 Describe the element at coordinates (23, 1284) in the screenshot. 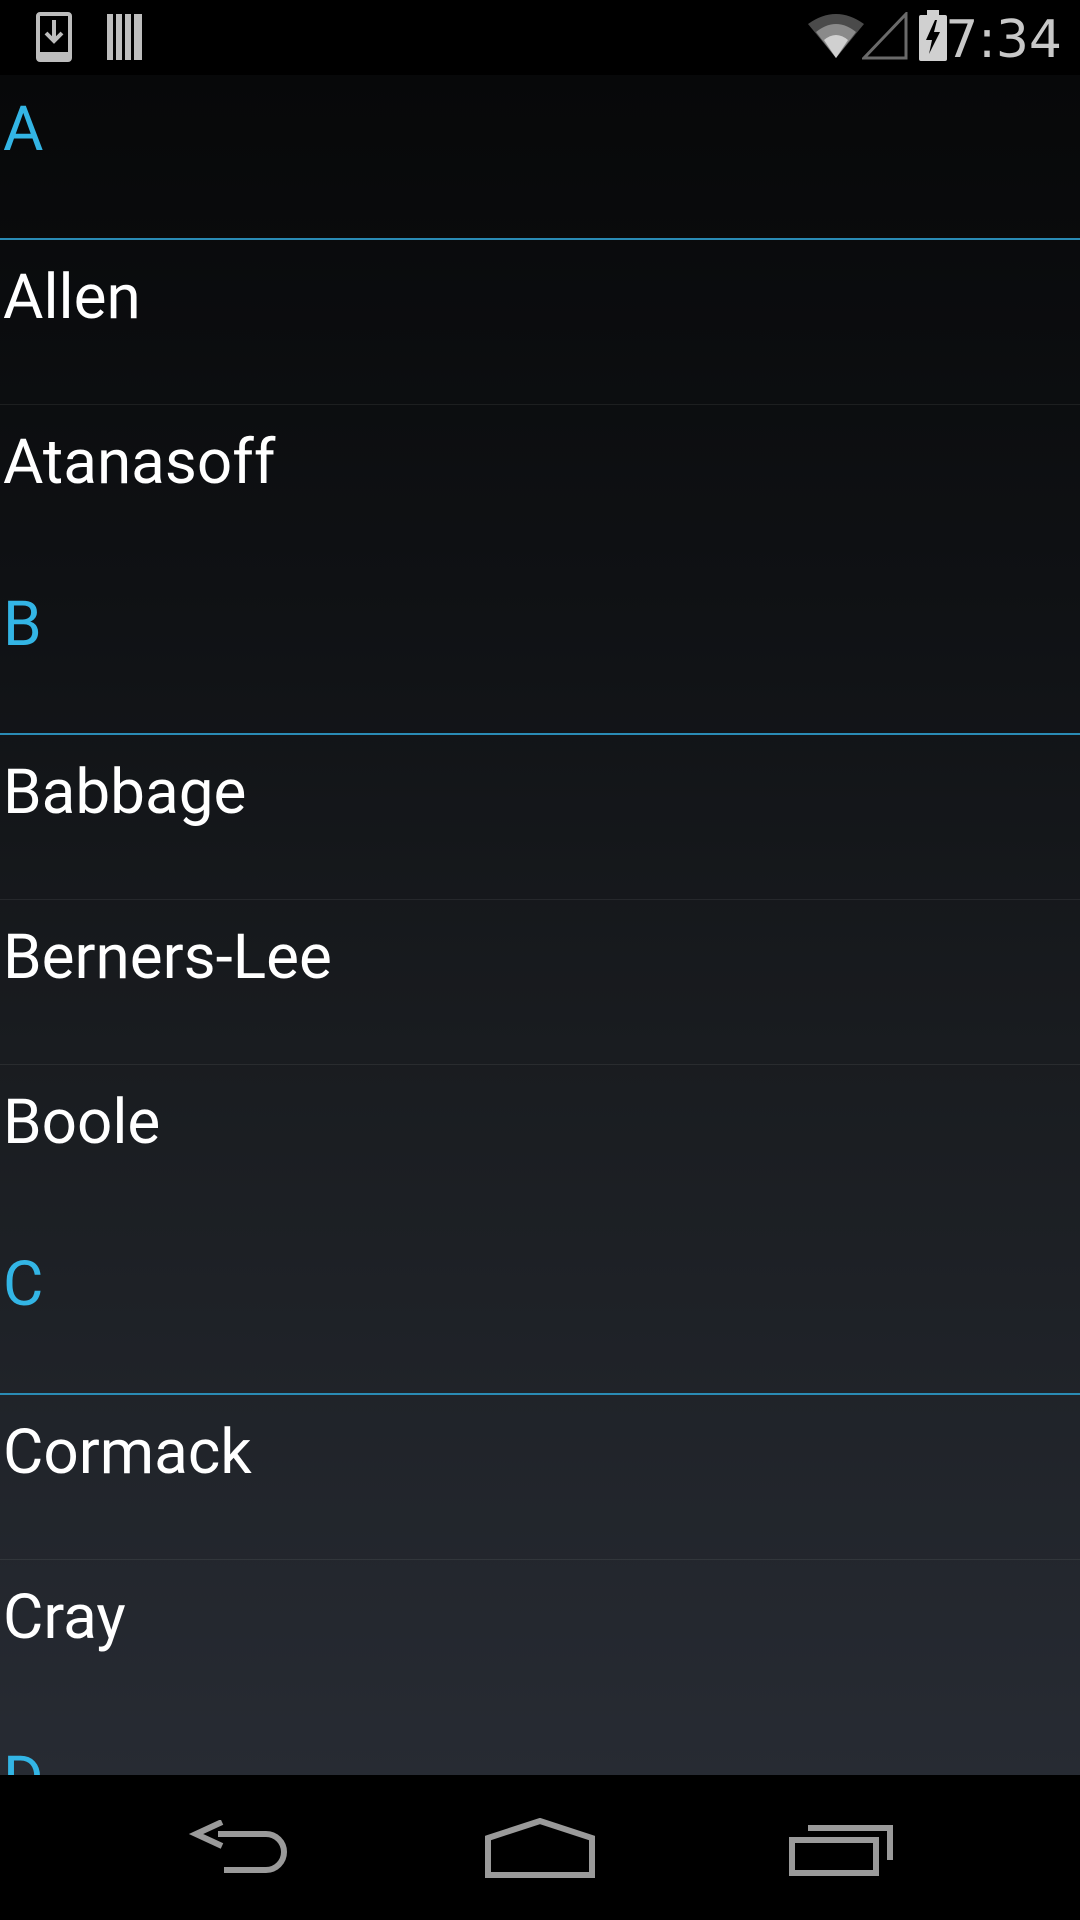

I see `section-letter: C` at that location.